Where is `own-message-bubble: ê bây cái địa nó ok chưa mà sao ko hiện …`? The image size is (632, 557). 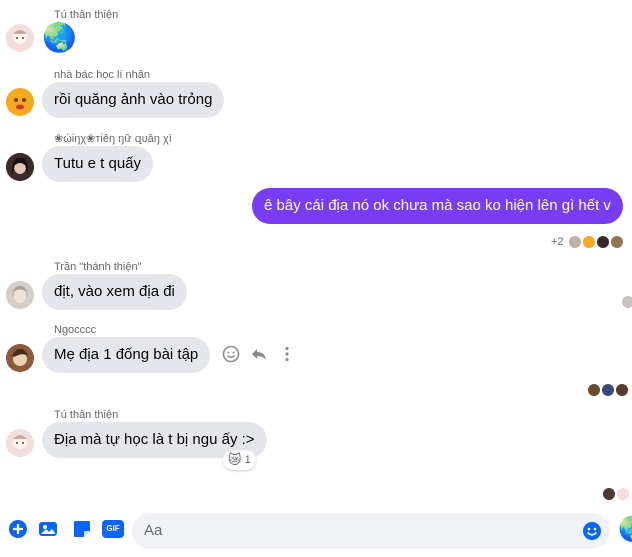
own-message-bubble: ê bây cái địa nó ok chưa mà sao ko hiện … is located at coordinates (437, 206).